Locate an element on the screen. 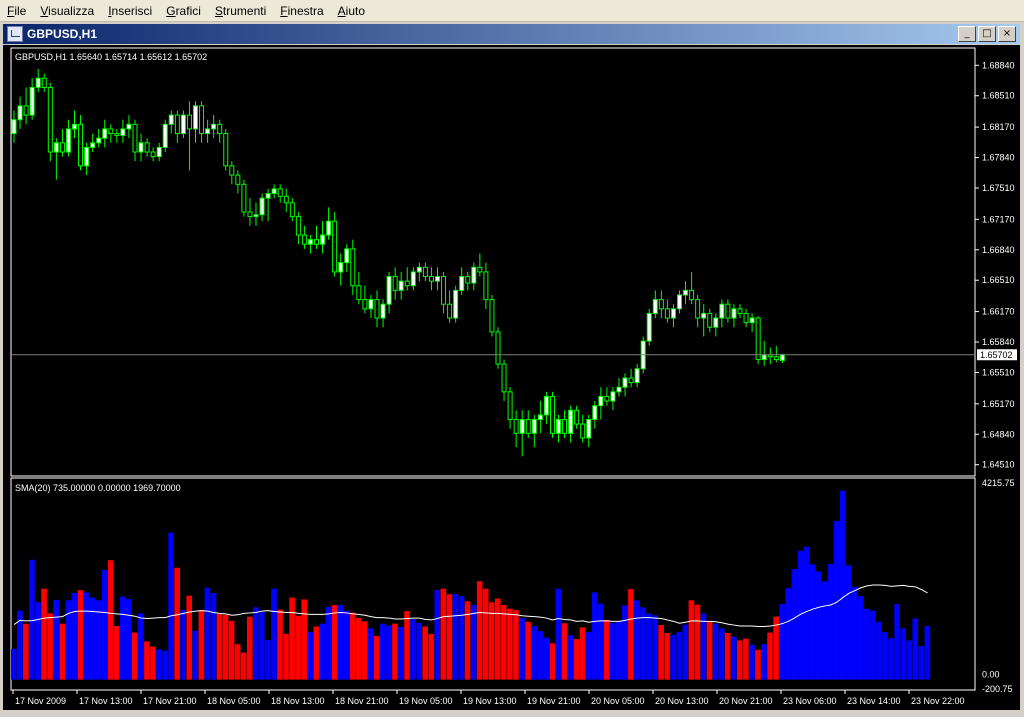 Image resolution: width=1024 pixels, height=717 pixels. maximize-button: □ is located at coordinates (987, 34).